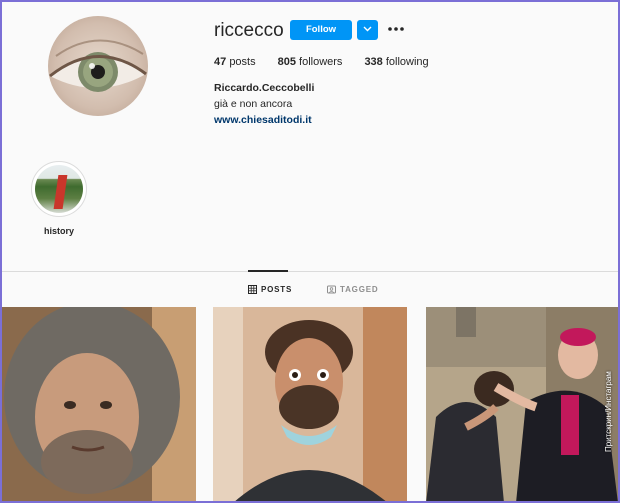 The width and height of the screenshot is (620, 503). What do you see at coordinates (242, 62) in the screenshot?
I see `posts-label: posts` at bounding box center [242, 62].